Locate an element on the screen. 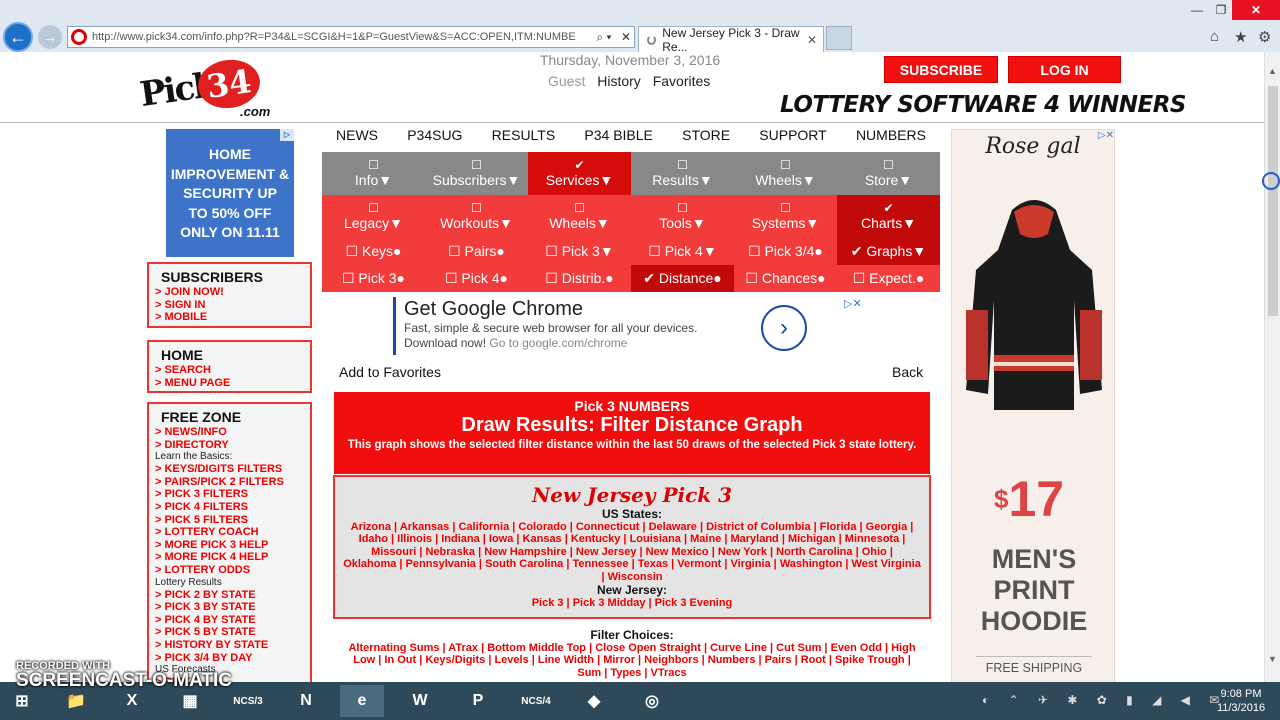 This screenshot has width=1280, height=720. search-dropdown-icon: ⌕ ▾ is located at coordinates (604, 37).